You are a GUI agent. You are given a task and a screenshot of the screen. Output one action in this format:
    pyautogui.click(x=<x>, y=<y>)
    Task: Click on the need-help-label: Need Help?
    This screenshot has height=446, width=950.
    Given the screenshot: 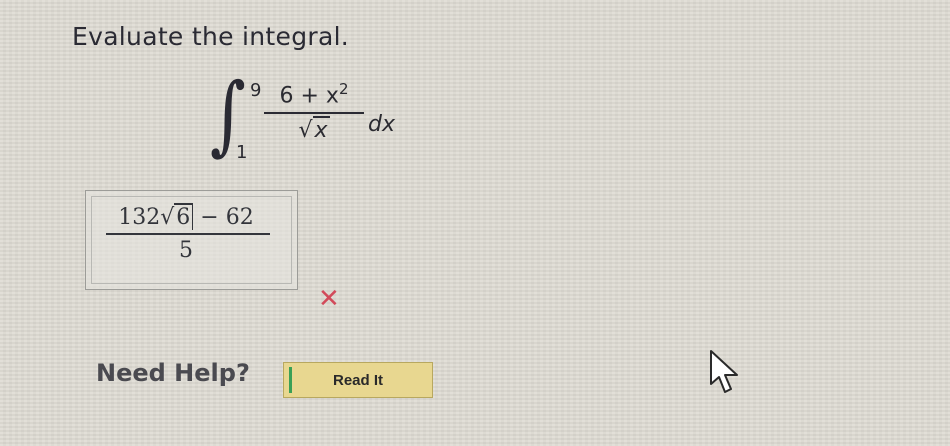 What is the action you would take?
    pyautogui.click(x=173, y=373)
    